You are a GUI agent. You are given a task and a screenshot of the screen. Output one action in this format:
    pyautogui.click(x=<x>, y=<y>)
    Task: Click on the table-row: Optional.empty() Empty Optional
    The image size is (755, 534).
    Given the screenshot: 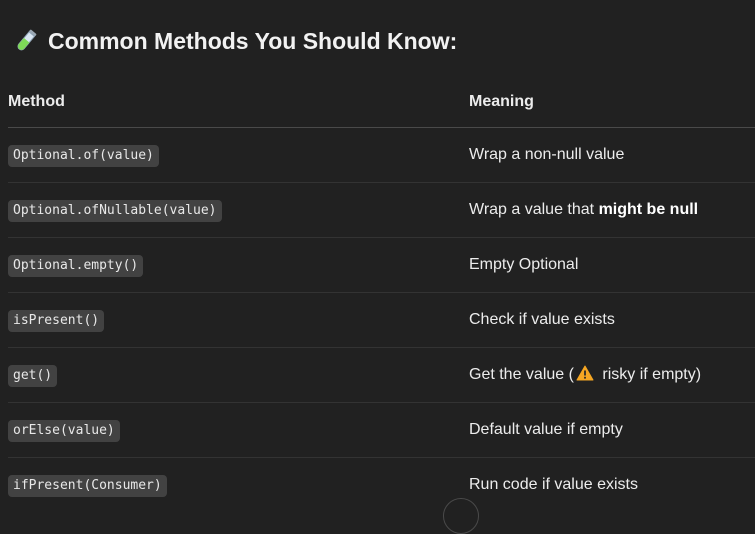 What is the action you would take?
    pyautogui.click(x=381, y=265)
    